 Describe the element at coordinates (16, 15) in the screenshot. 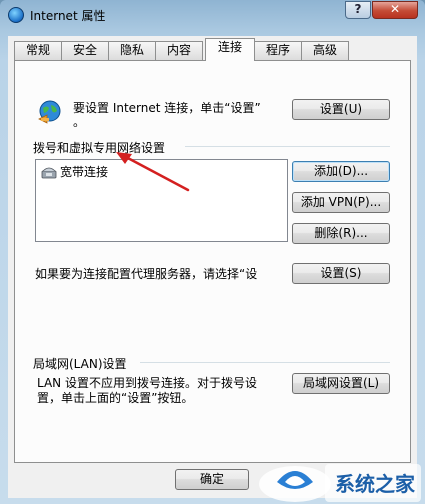

I see `internet-globe-icon` at that location.